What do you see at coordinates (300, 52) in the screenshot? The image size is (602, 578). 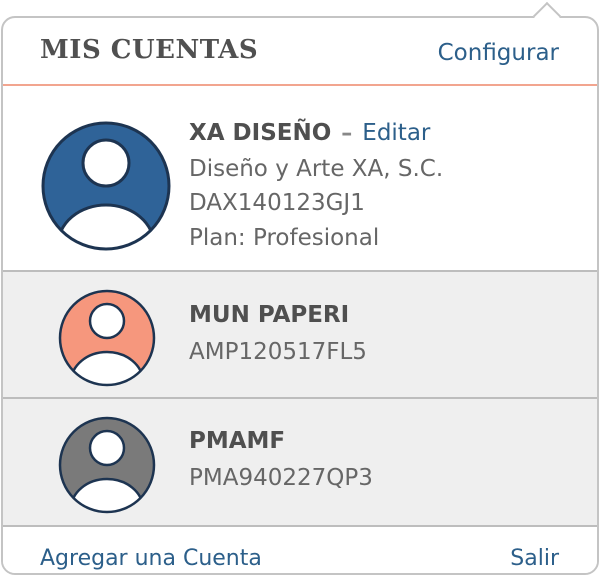 I see `popover-header: MIS CUENTAS Configurar` at bounding box center [300, 52].